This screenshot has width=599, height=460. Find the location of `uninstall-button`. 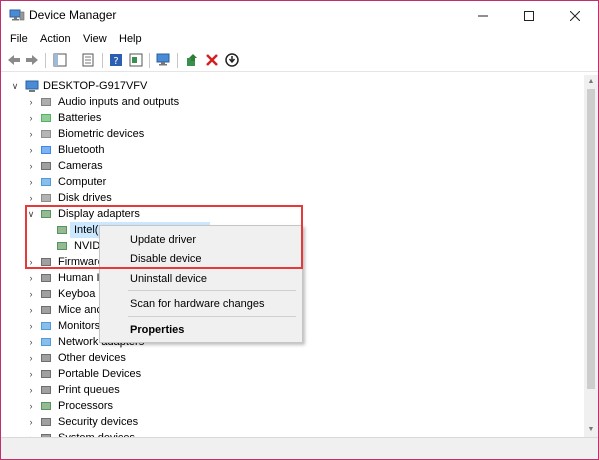

uninstall-button is located at coordinates (212, 60).